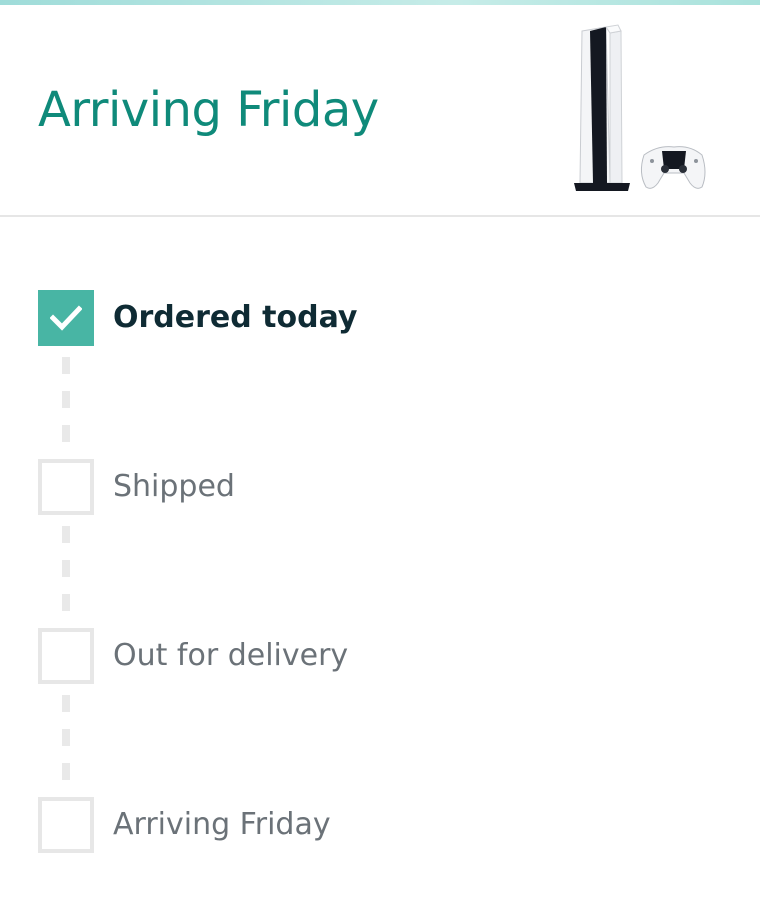 This screenshot has height=918, width=760. I want to click on step-label: Ordered today, so click(235, 317).